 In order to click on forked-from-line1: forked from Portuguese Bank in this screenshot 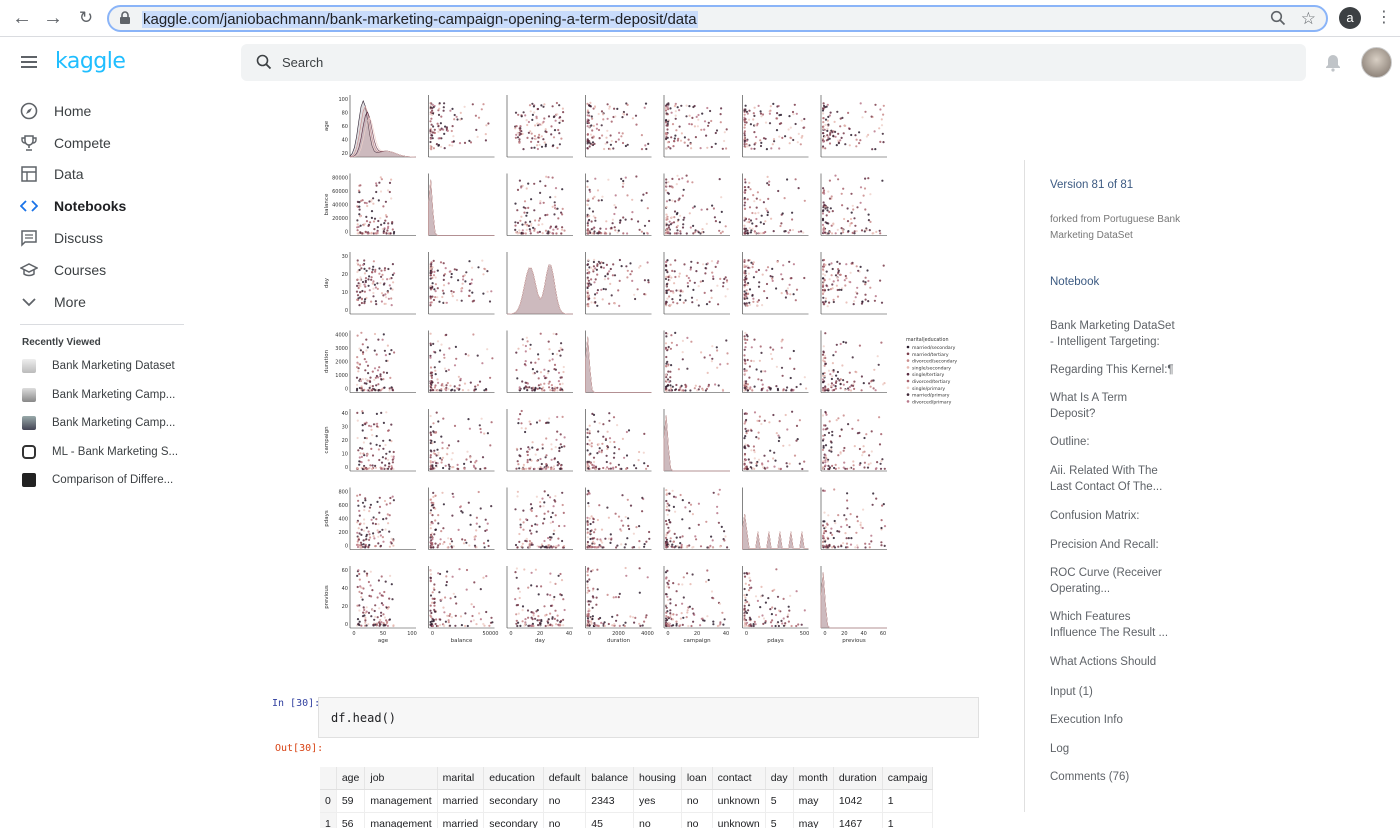, I will do `click(1115, 220)`.